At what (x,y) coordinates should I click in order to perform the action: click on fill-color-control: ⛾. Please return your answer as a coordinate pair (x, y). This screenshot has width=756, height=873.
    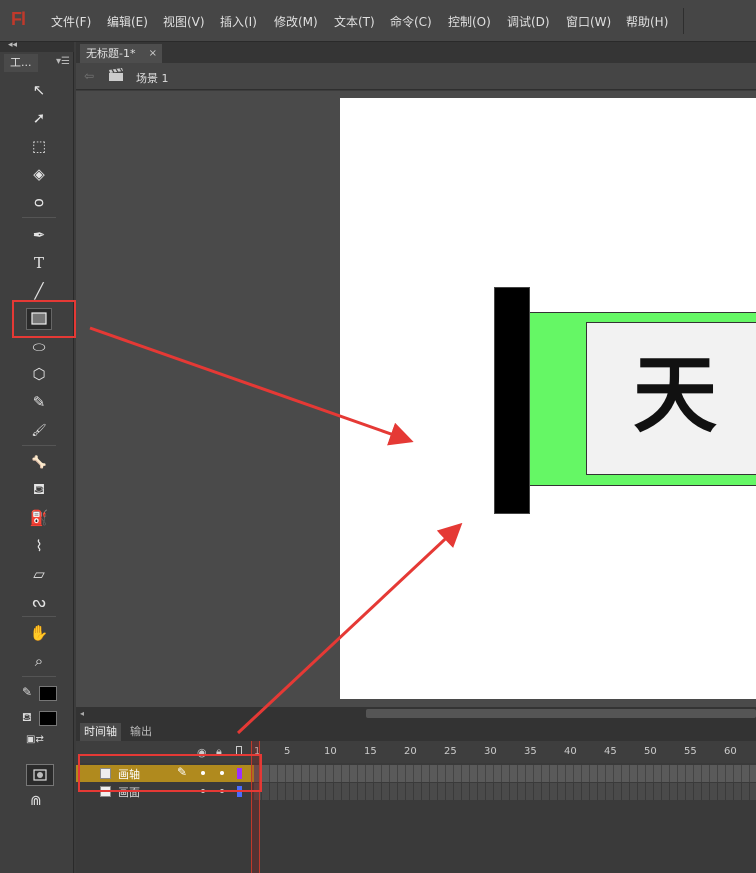
    Looking at the image, I should click on (40, 718).